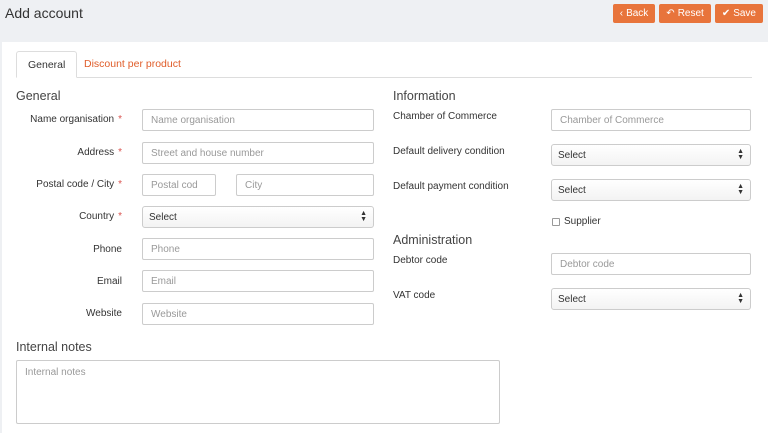 Image resolution: width=768 pixels, height=433 pixels. What do you see at coordinates (47, 64) in the screenshot?
I see `tab-general: General` at bounding box center [47, 64].